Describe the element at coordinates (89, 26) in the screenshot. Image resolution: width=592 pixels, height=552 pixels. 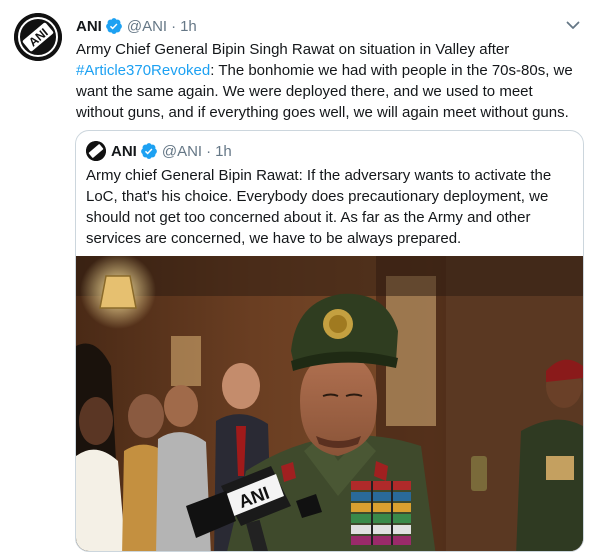
I see `author-name: ANI` at that location.